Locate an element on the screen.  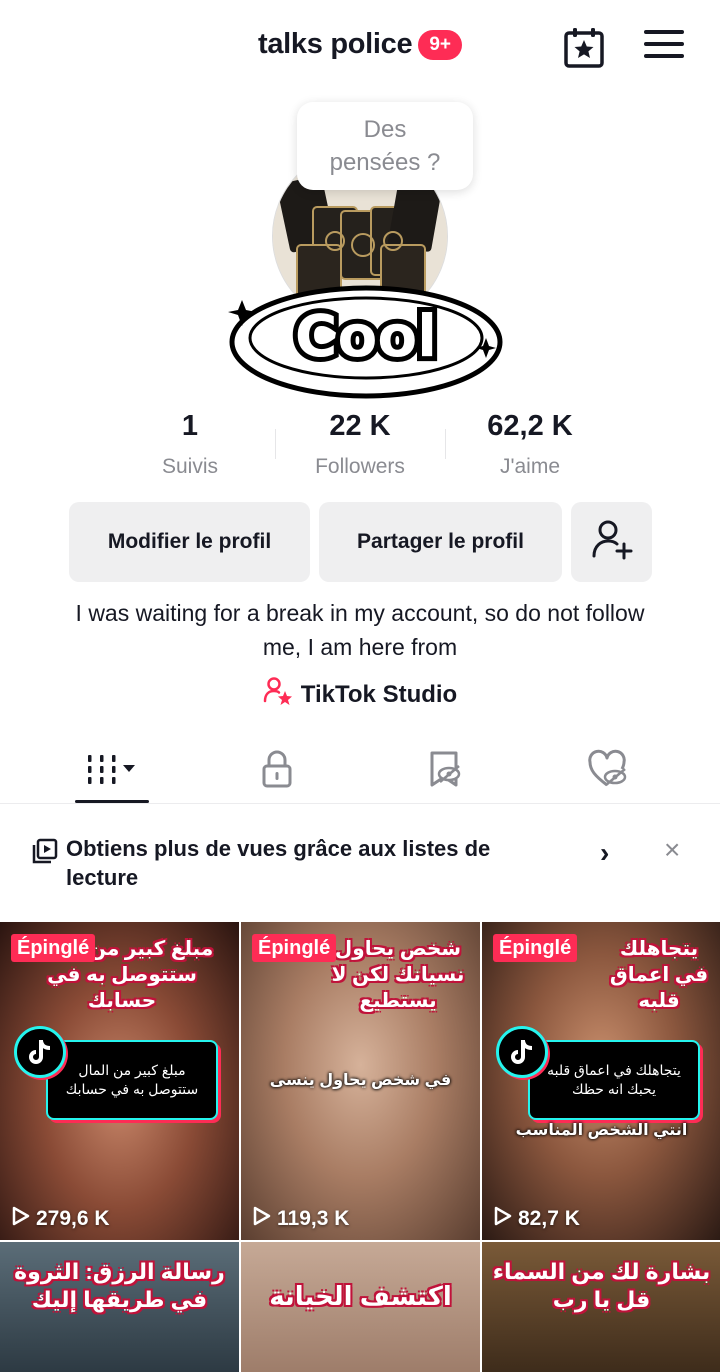
video-text-card: مبلغ كبير من المال ستتوصل به في حسابك is located at coordinates (132, 1080).